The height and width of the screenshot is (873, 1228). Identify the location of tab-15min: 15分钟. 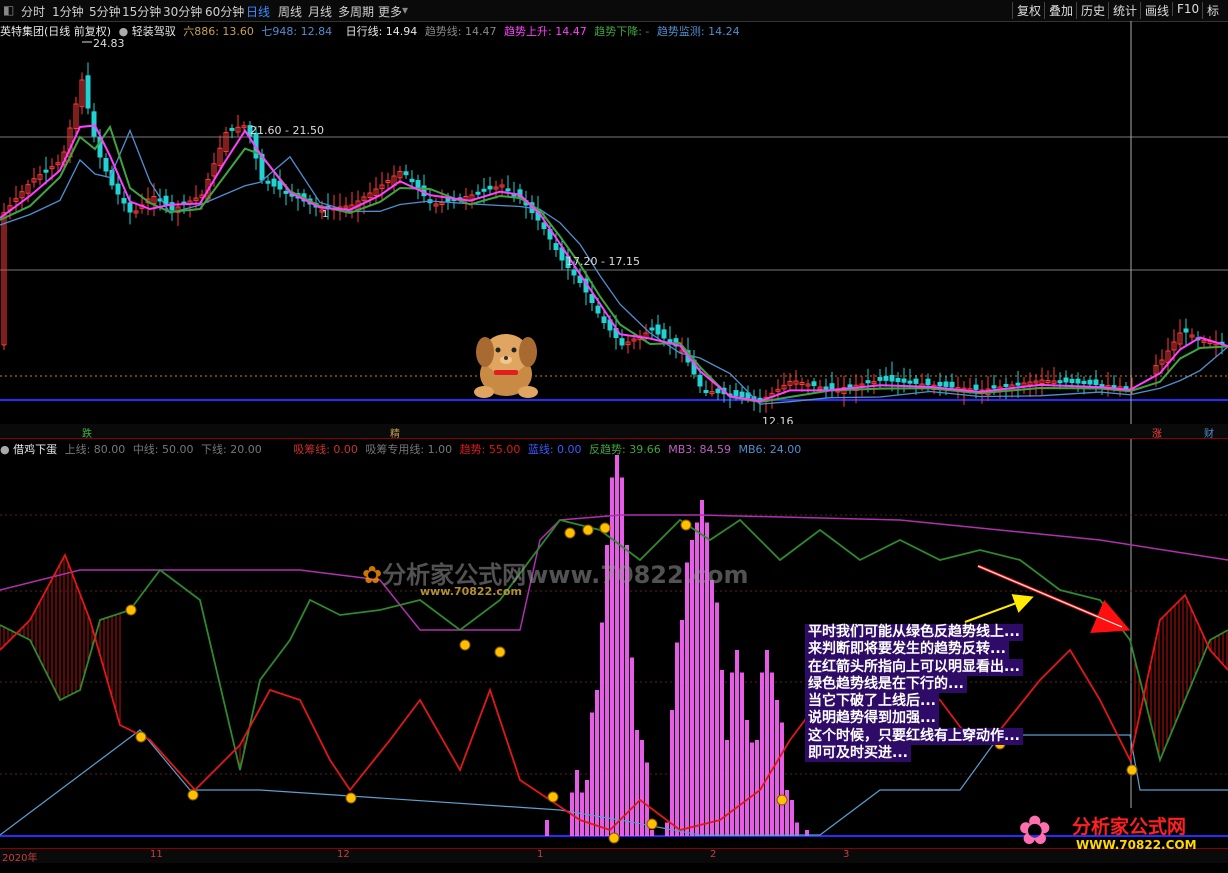
(141, 11).